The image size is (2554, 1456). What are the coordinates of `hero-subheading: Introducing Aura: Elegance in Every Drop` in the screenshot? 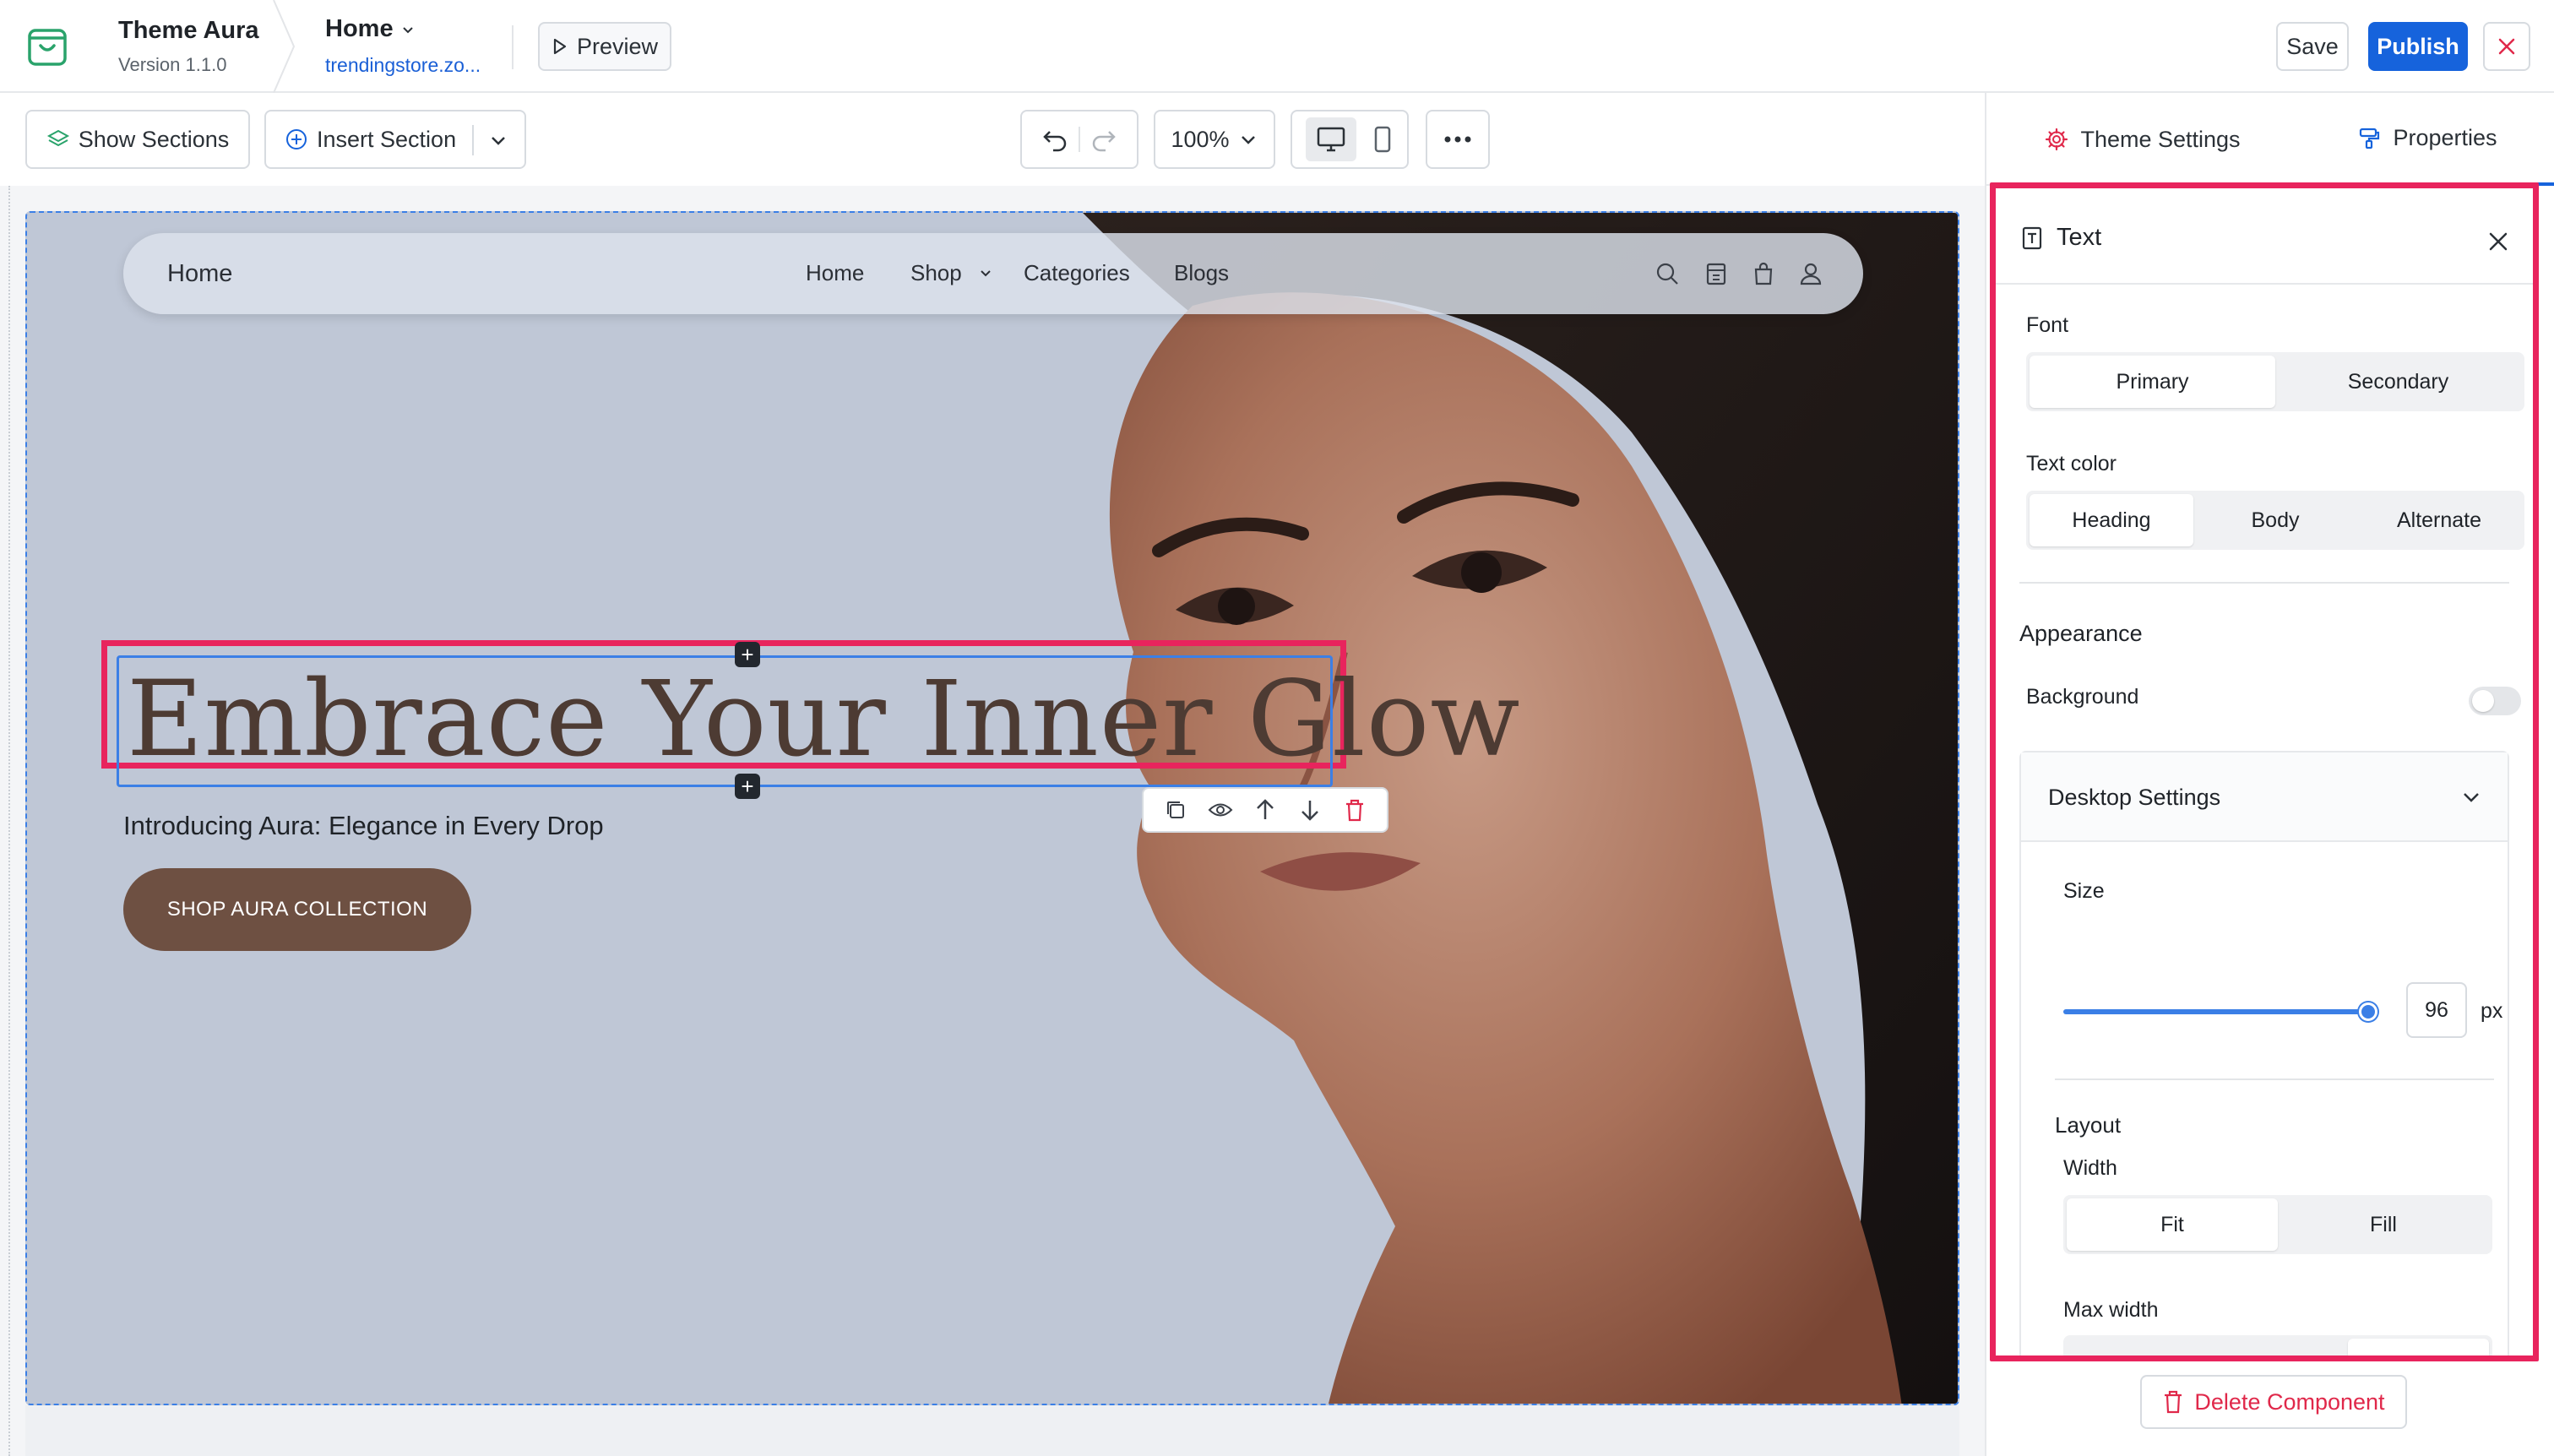 It's located at (363, 826).